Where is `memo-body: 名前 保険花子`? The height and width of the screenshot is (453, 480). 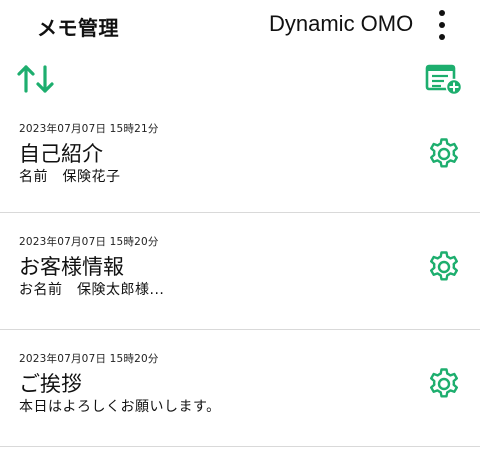 memo-body: 名前 保険花子 is located at coordinates (70, 177).